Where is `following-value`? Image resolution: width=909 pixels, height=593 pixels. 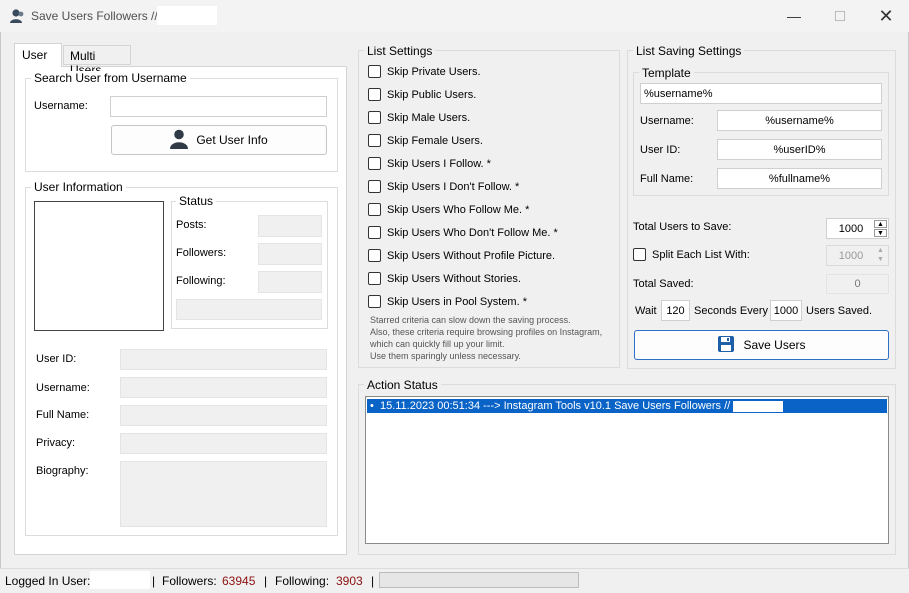 following-value is located at coordinates (290, 282).